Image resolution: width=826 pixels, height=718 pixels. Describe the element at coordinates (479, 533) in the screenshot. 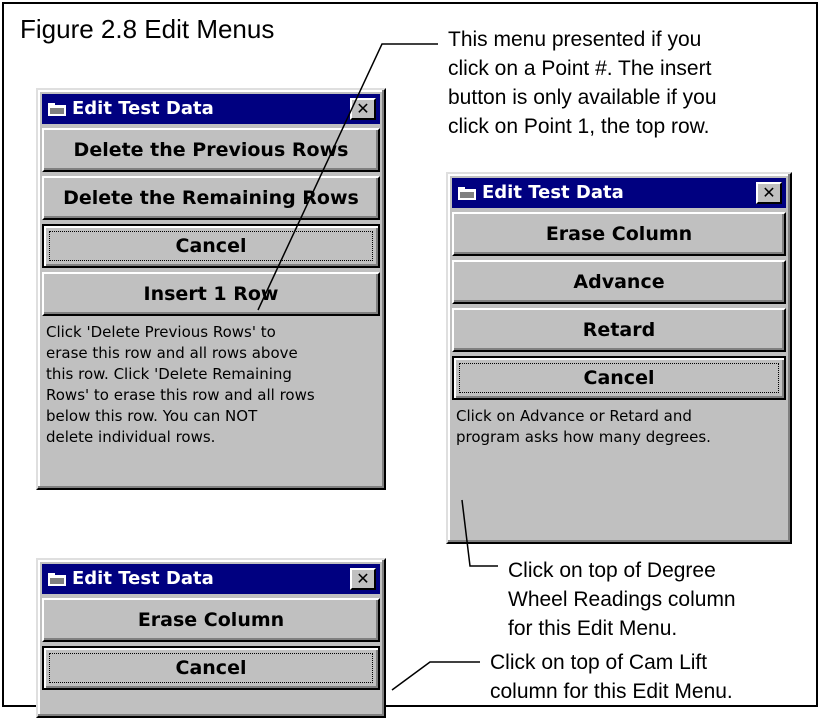

I see `leader-line-degree-wheel` at that location.